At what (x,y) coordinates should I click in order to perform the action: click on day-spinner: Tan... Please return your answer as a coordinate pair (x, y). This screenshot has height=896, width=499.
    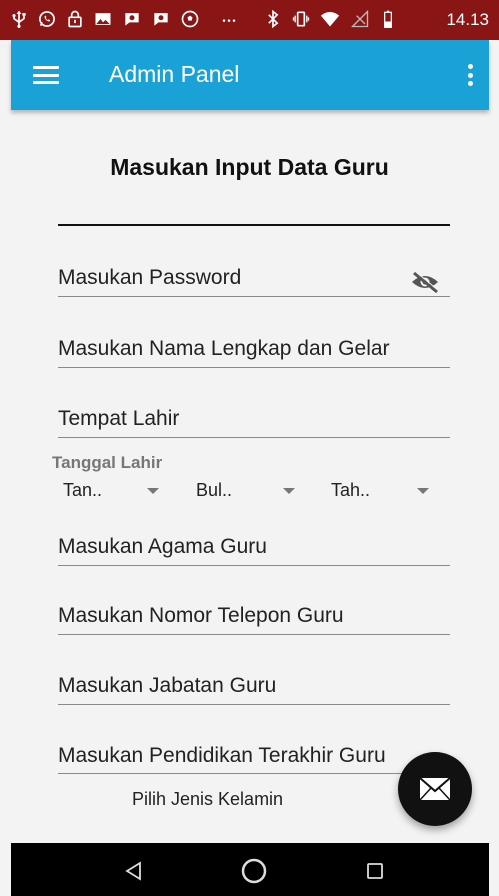
    Looking at the image, I should click on (113, 492).